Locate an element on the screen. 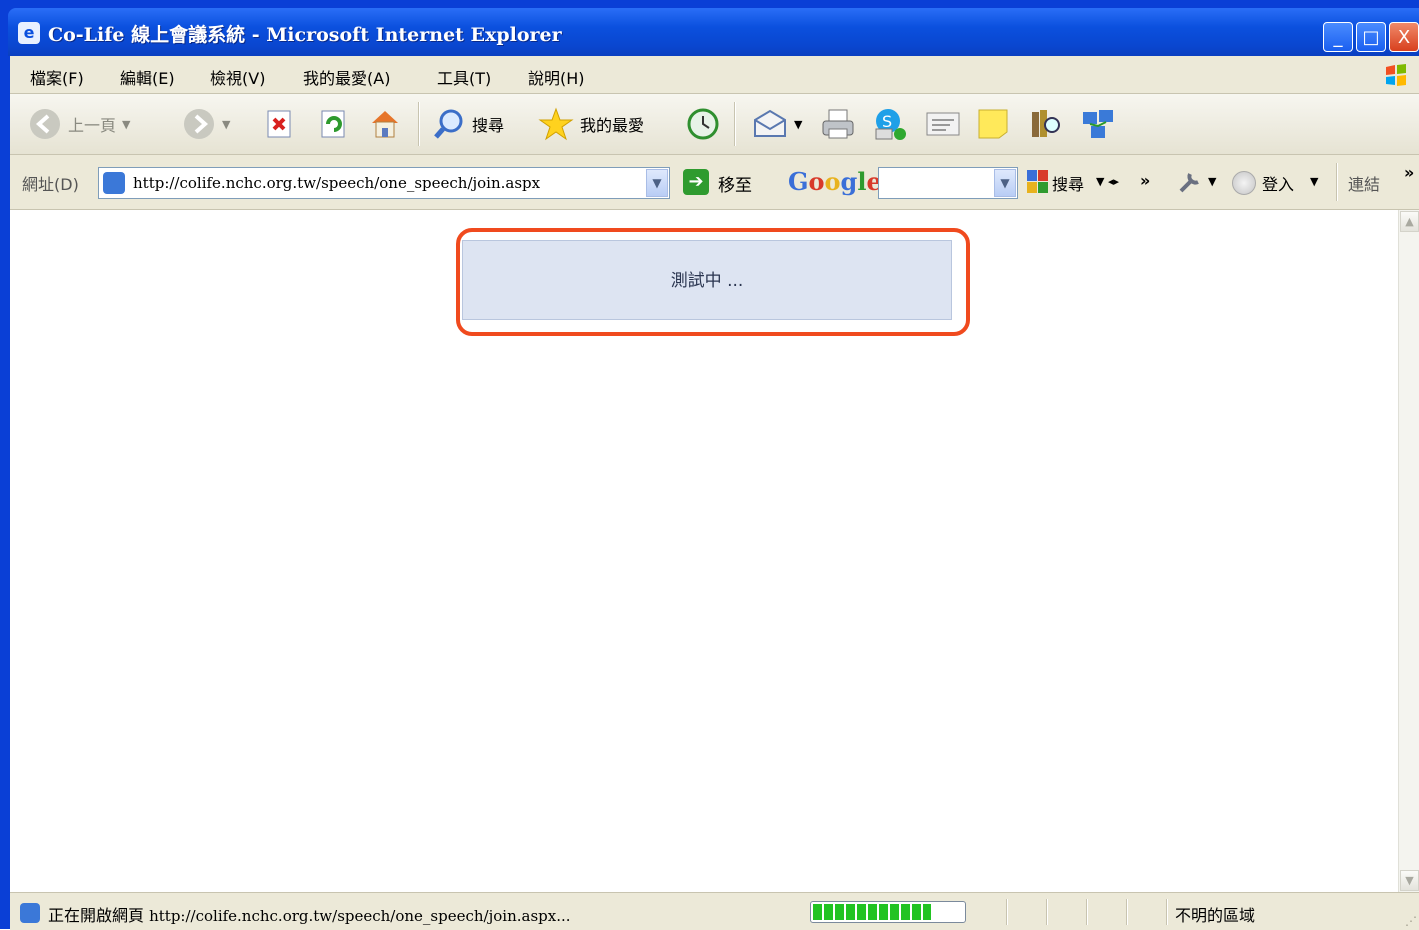  forward-button: ▼ is located at coordinates (206, 124).